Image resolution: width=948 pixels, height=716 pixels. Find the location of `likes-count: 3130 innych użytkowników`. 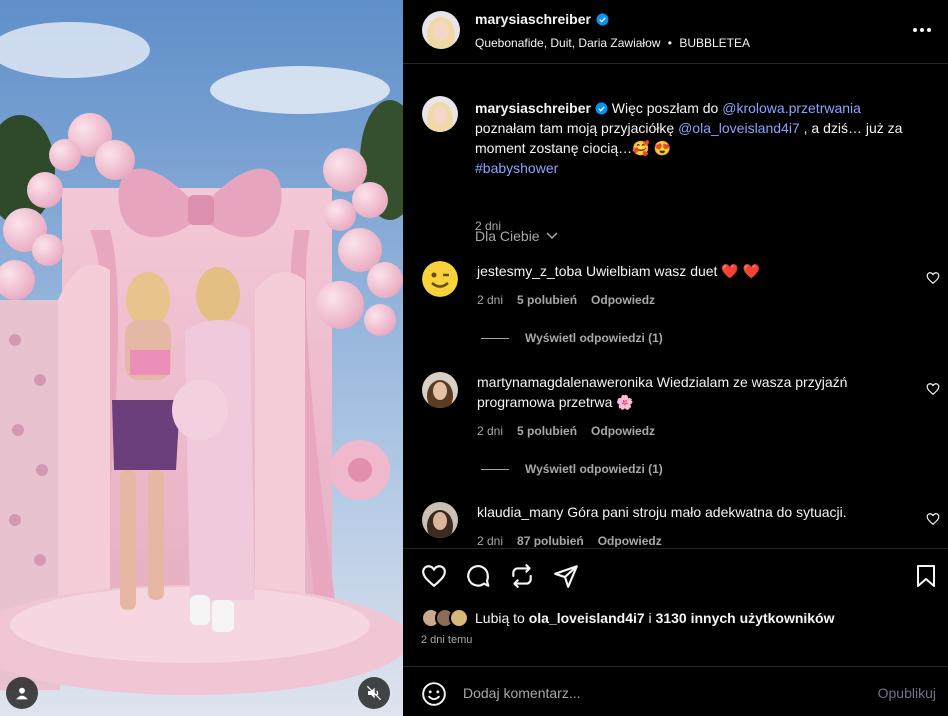

likes-count: 3130 innych użytkowników is located at coordinates (745, 618).